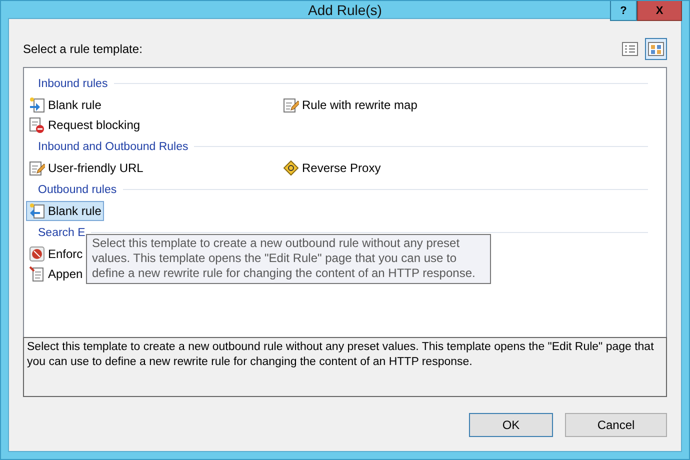 The width and height of the screenshot is (690, 460). I want to click on template-item: Rule with rewrite map, so click(350, 105).